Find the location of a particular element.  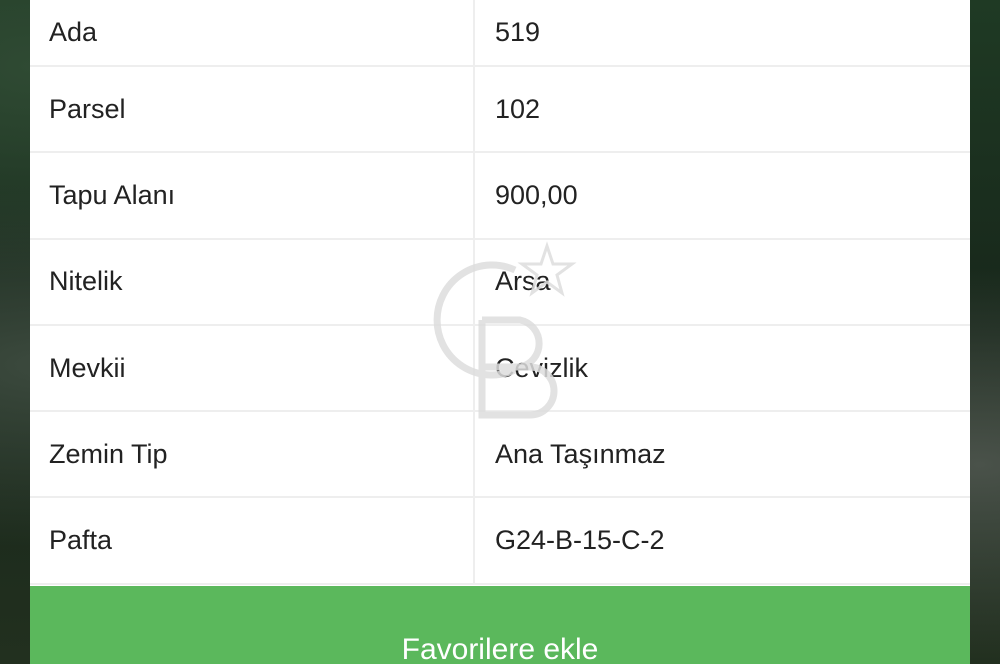

property-value-pafta: G24-B-15-C-2 is located at coordinates (722, 541).